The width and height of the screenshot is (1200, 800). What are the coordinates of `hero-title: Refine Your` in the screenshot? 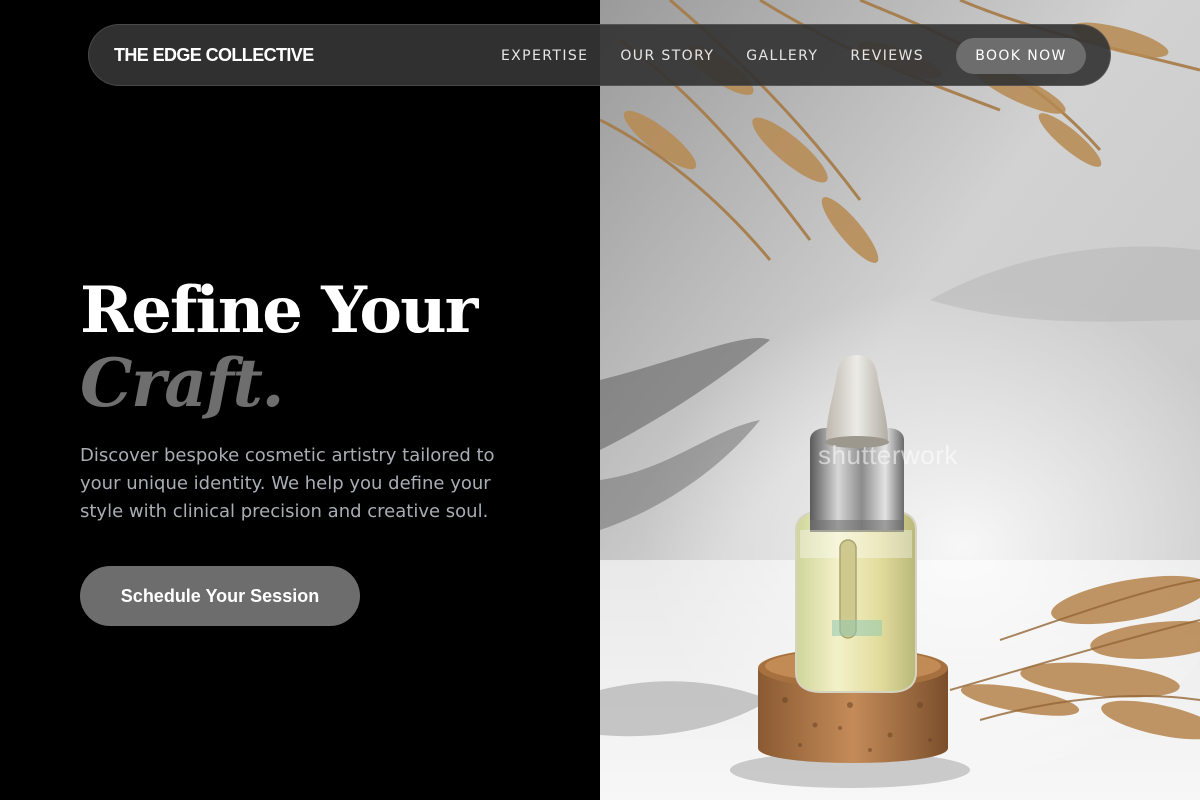 It's located at (279, 310).